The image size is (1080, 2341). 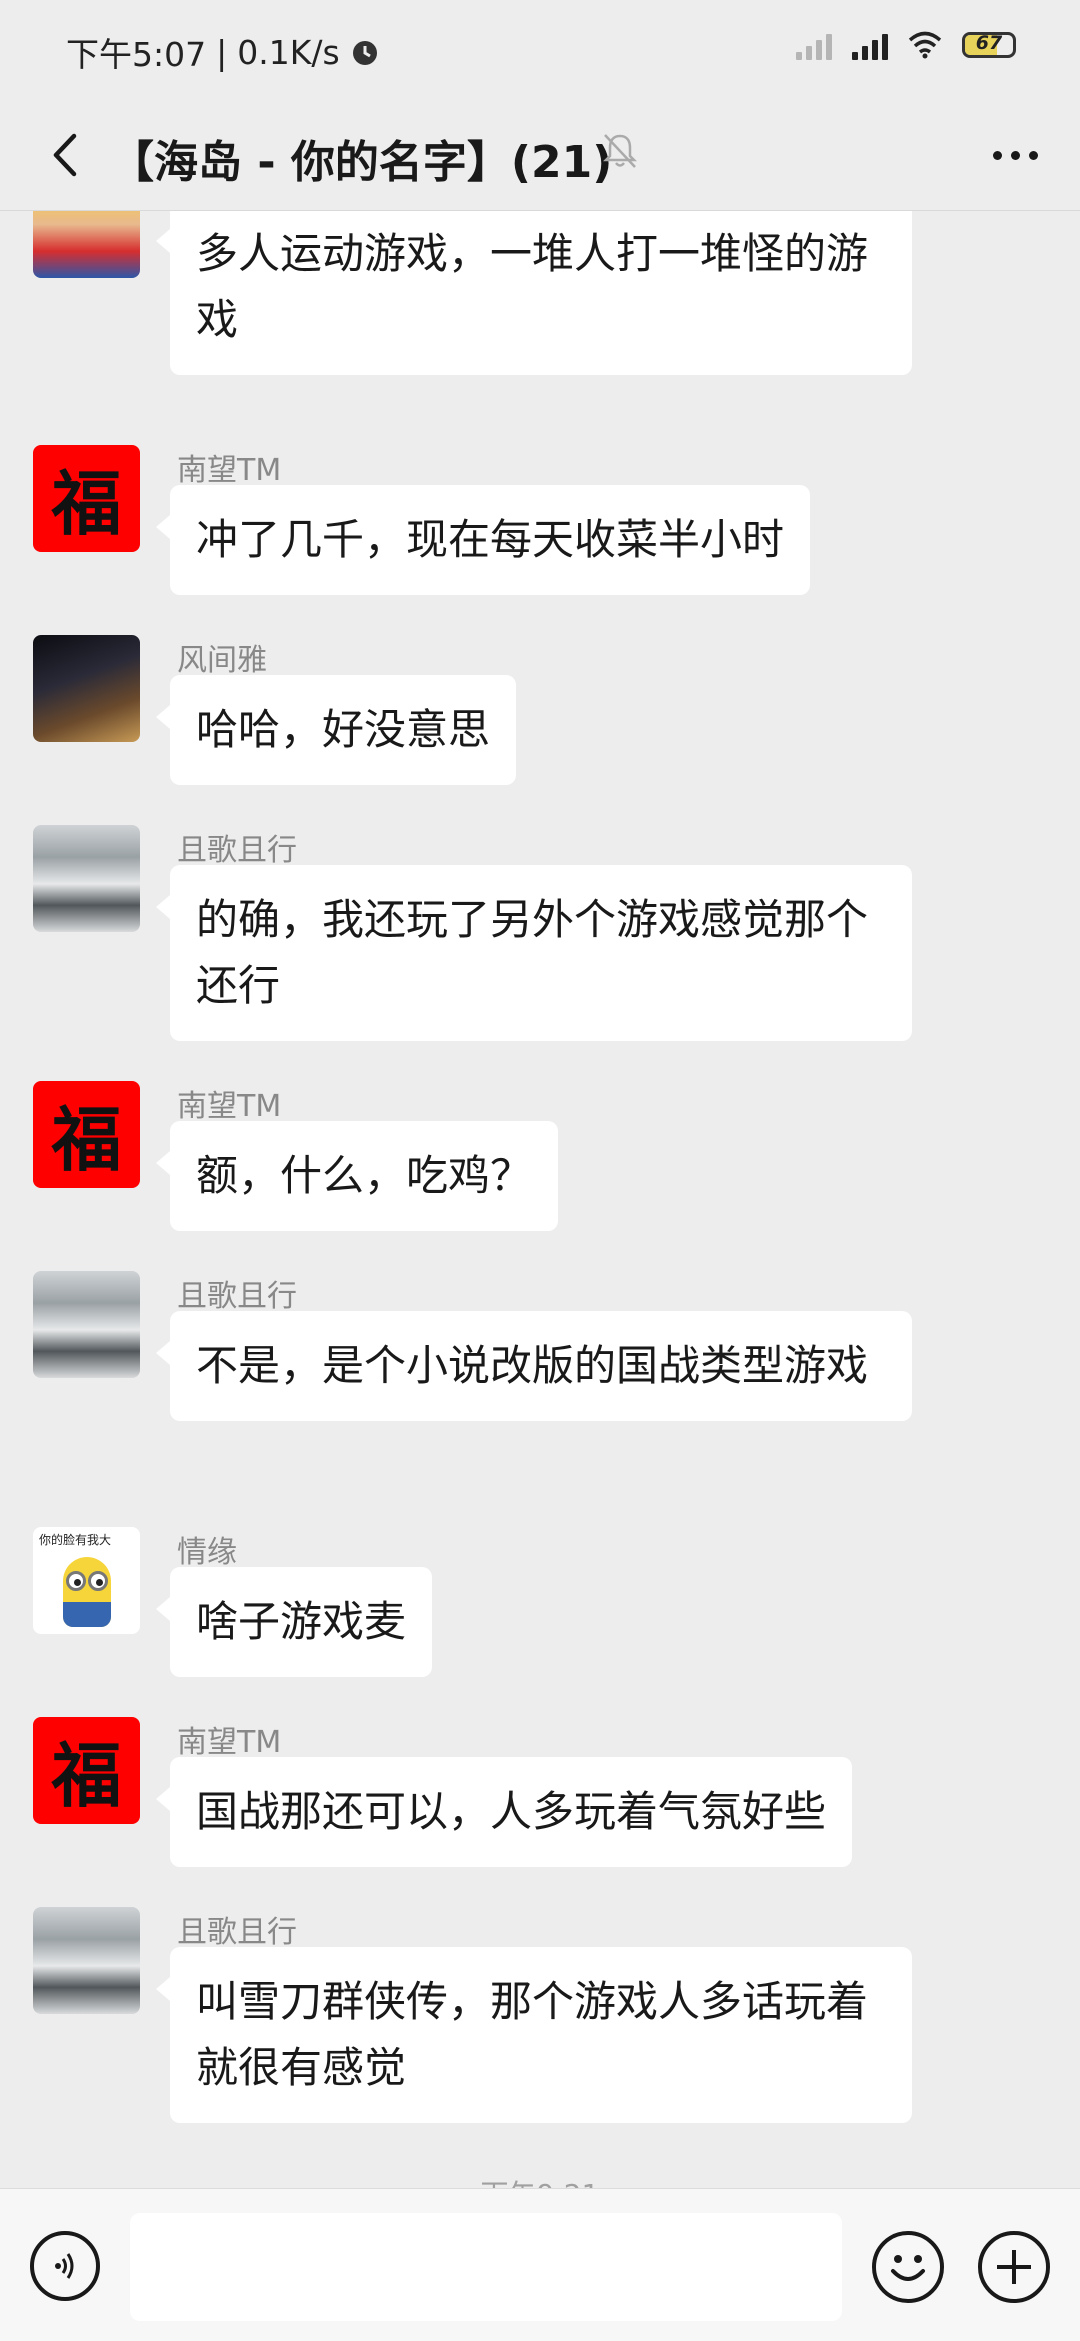 What do you see at coordinates (75, 1540) in the screenshot?
I see `minion-caption: 你的脸有我大` at bounding box center [75, 1540].